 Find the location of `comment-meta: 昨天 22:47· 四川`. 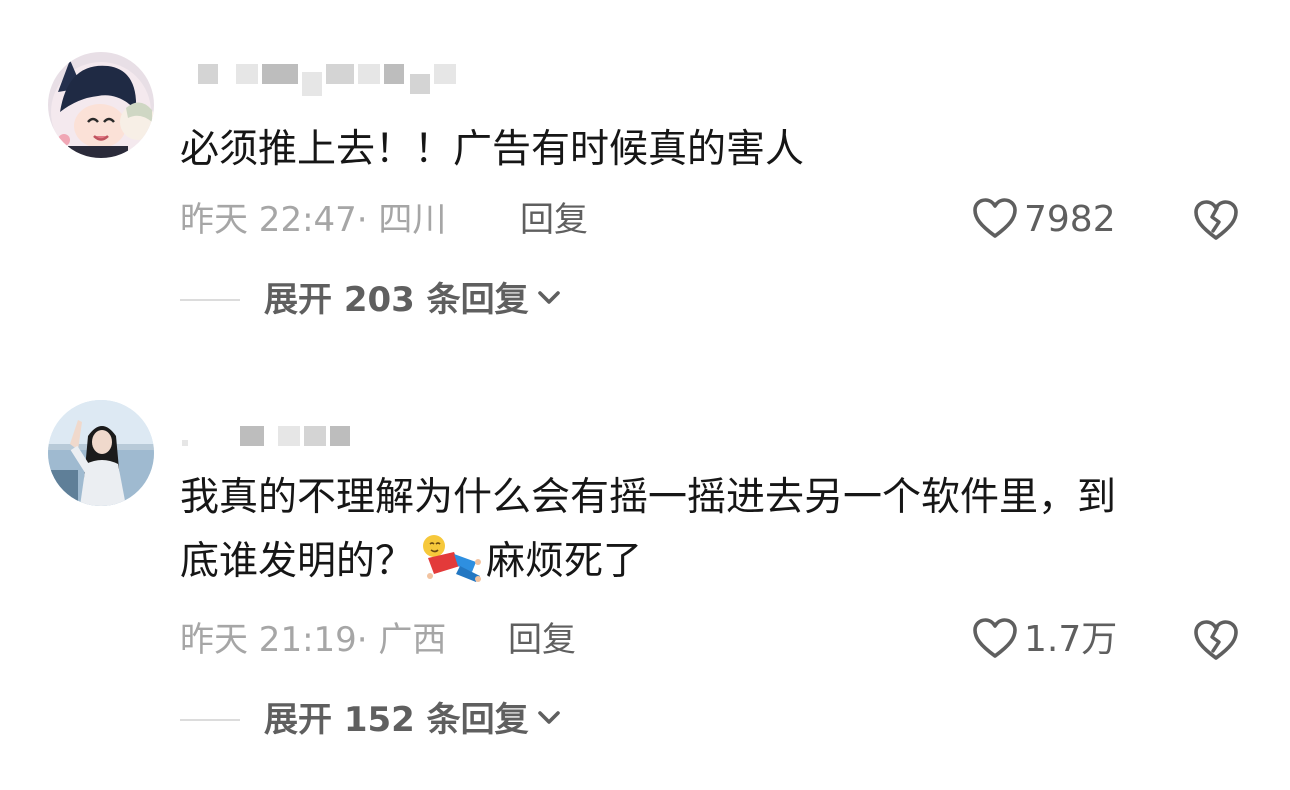

comment-meta: 昨天 22:47· 四川 is located at coordinates (313, 220).